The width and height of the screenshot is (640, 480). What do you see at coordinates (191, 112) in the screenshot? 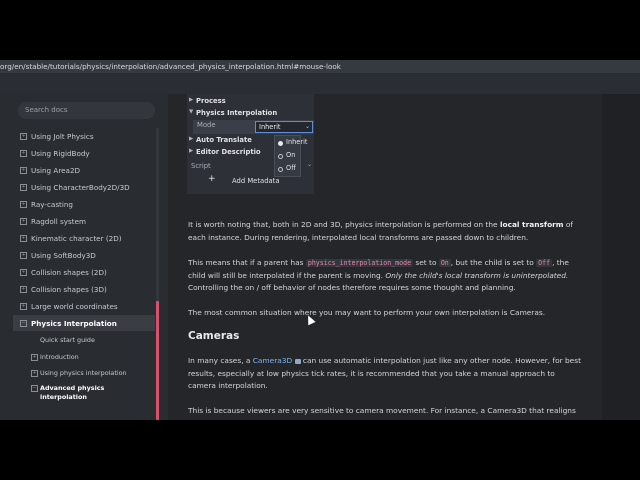
I see `chevron-down-icon: ▼` at bounding box center [191, 112].